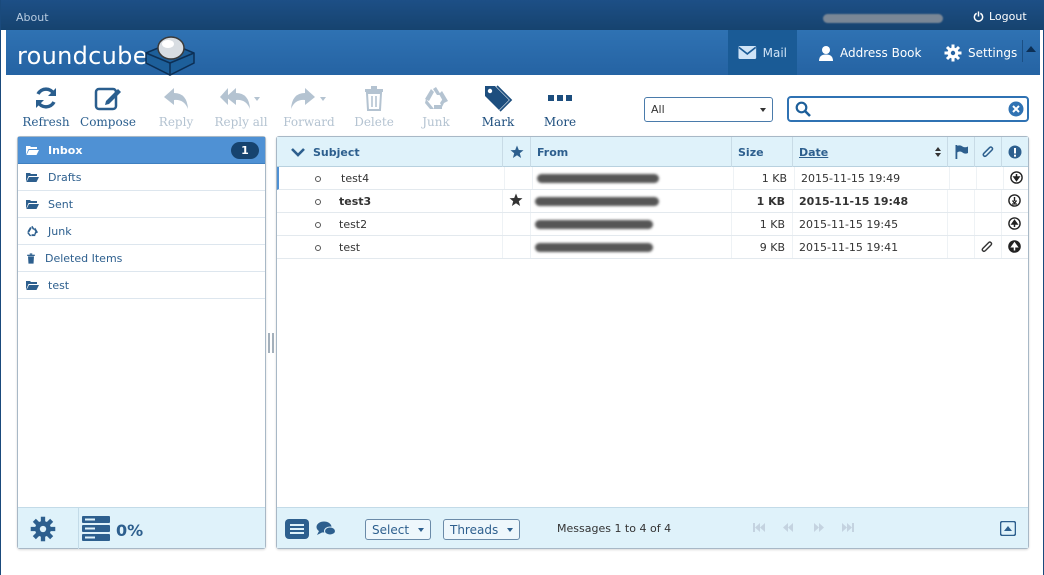 This screenshot has height=575, width=1044. Describe the element at coordinates (761, 152) in the screenshot. I see `size-column-header: Size` at that location.